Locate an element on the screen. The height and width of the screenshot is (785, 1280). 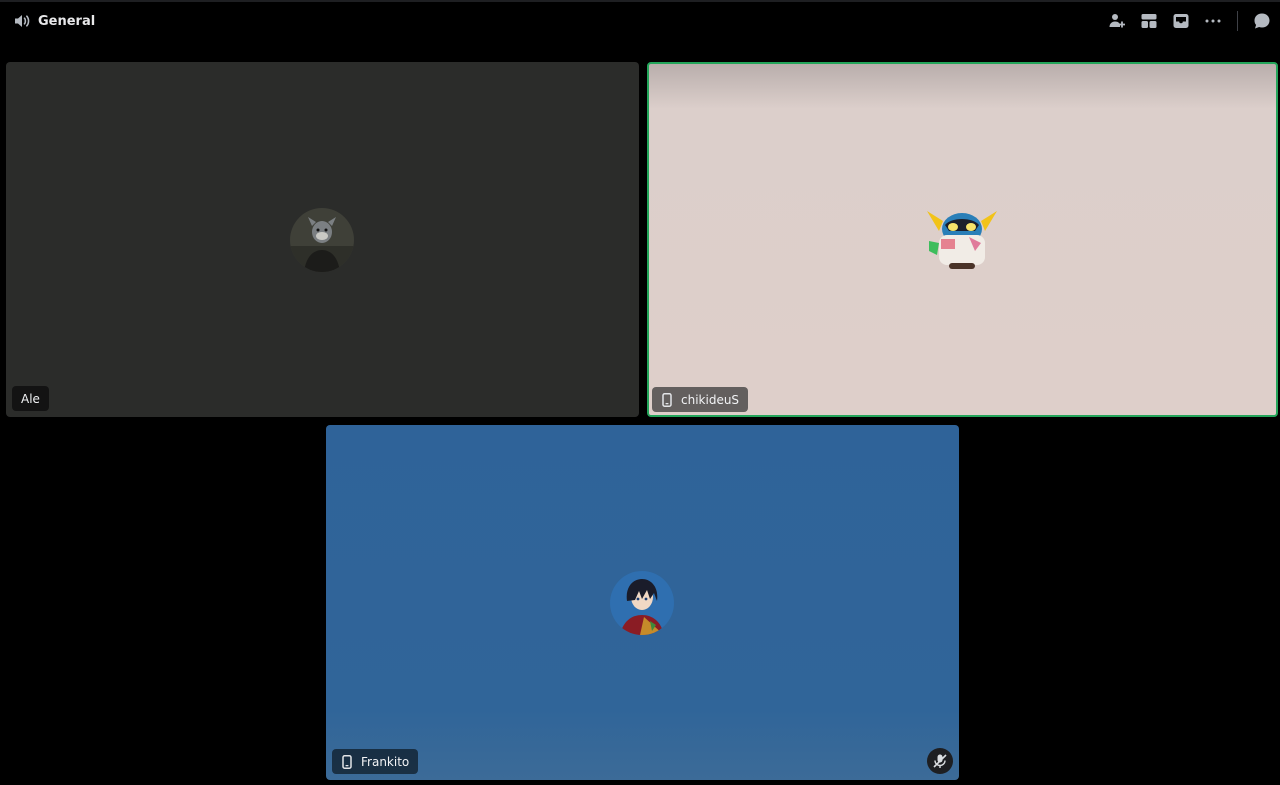
participant-nameplate: Frankito is located at coordinates (375, 761).